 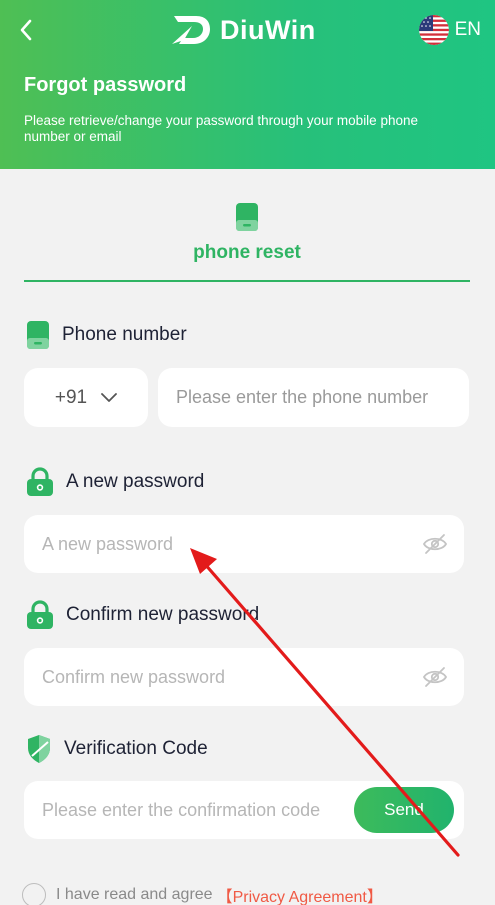 I want to click on shield-icon, so click(x=39, y=749).